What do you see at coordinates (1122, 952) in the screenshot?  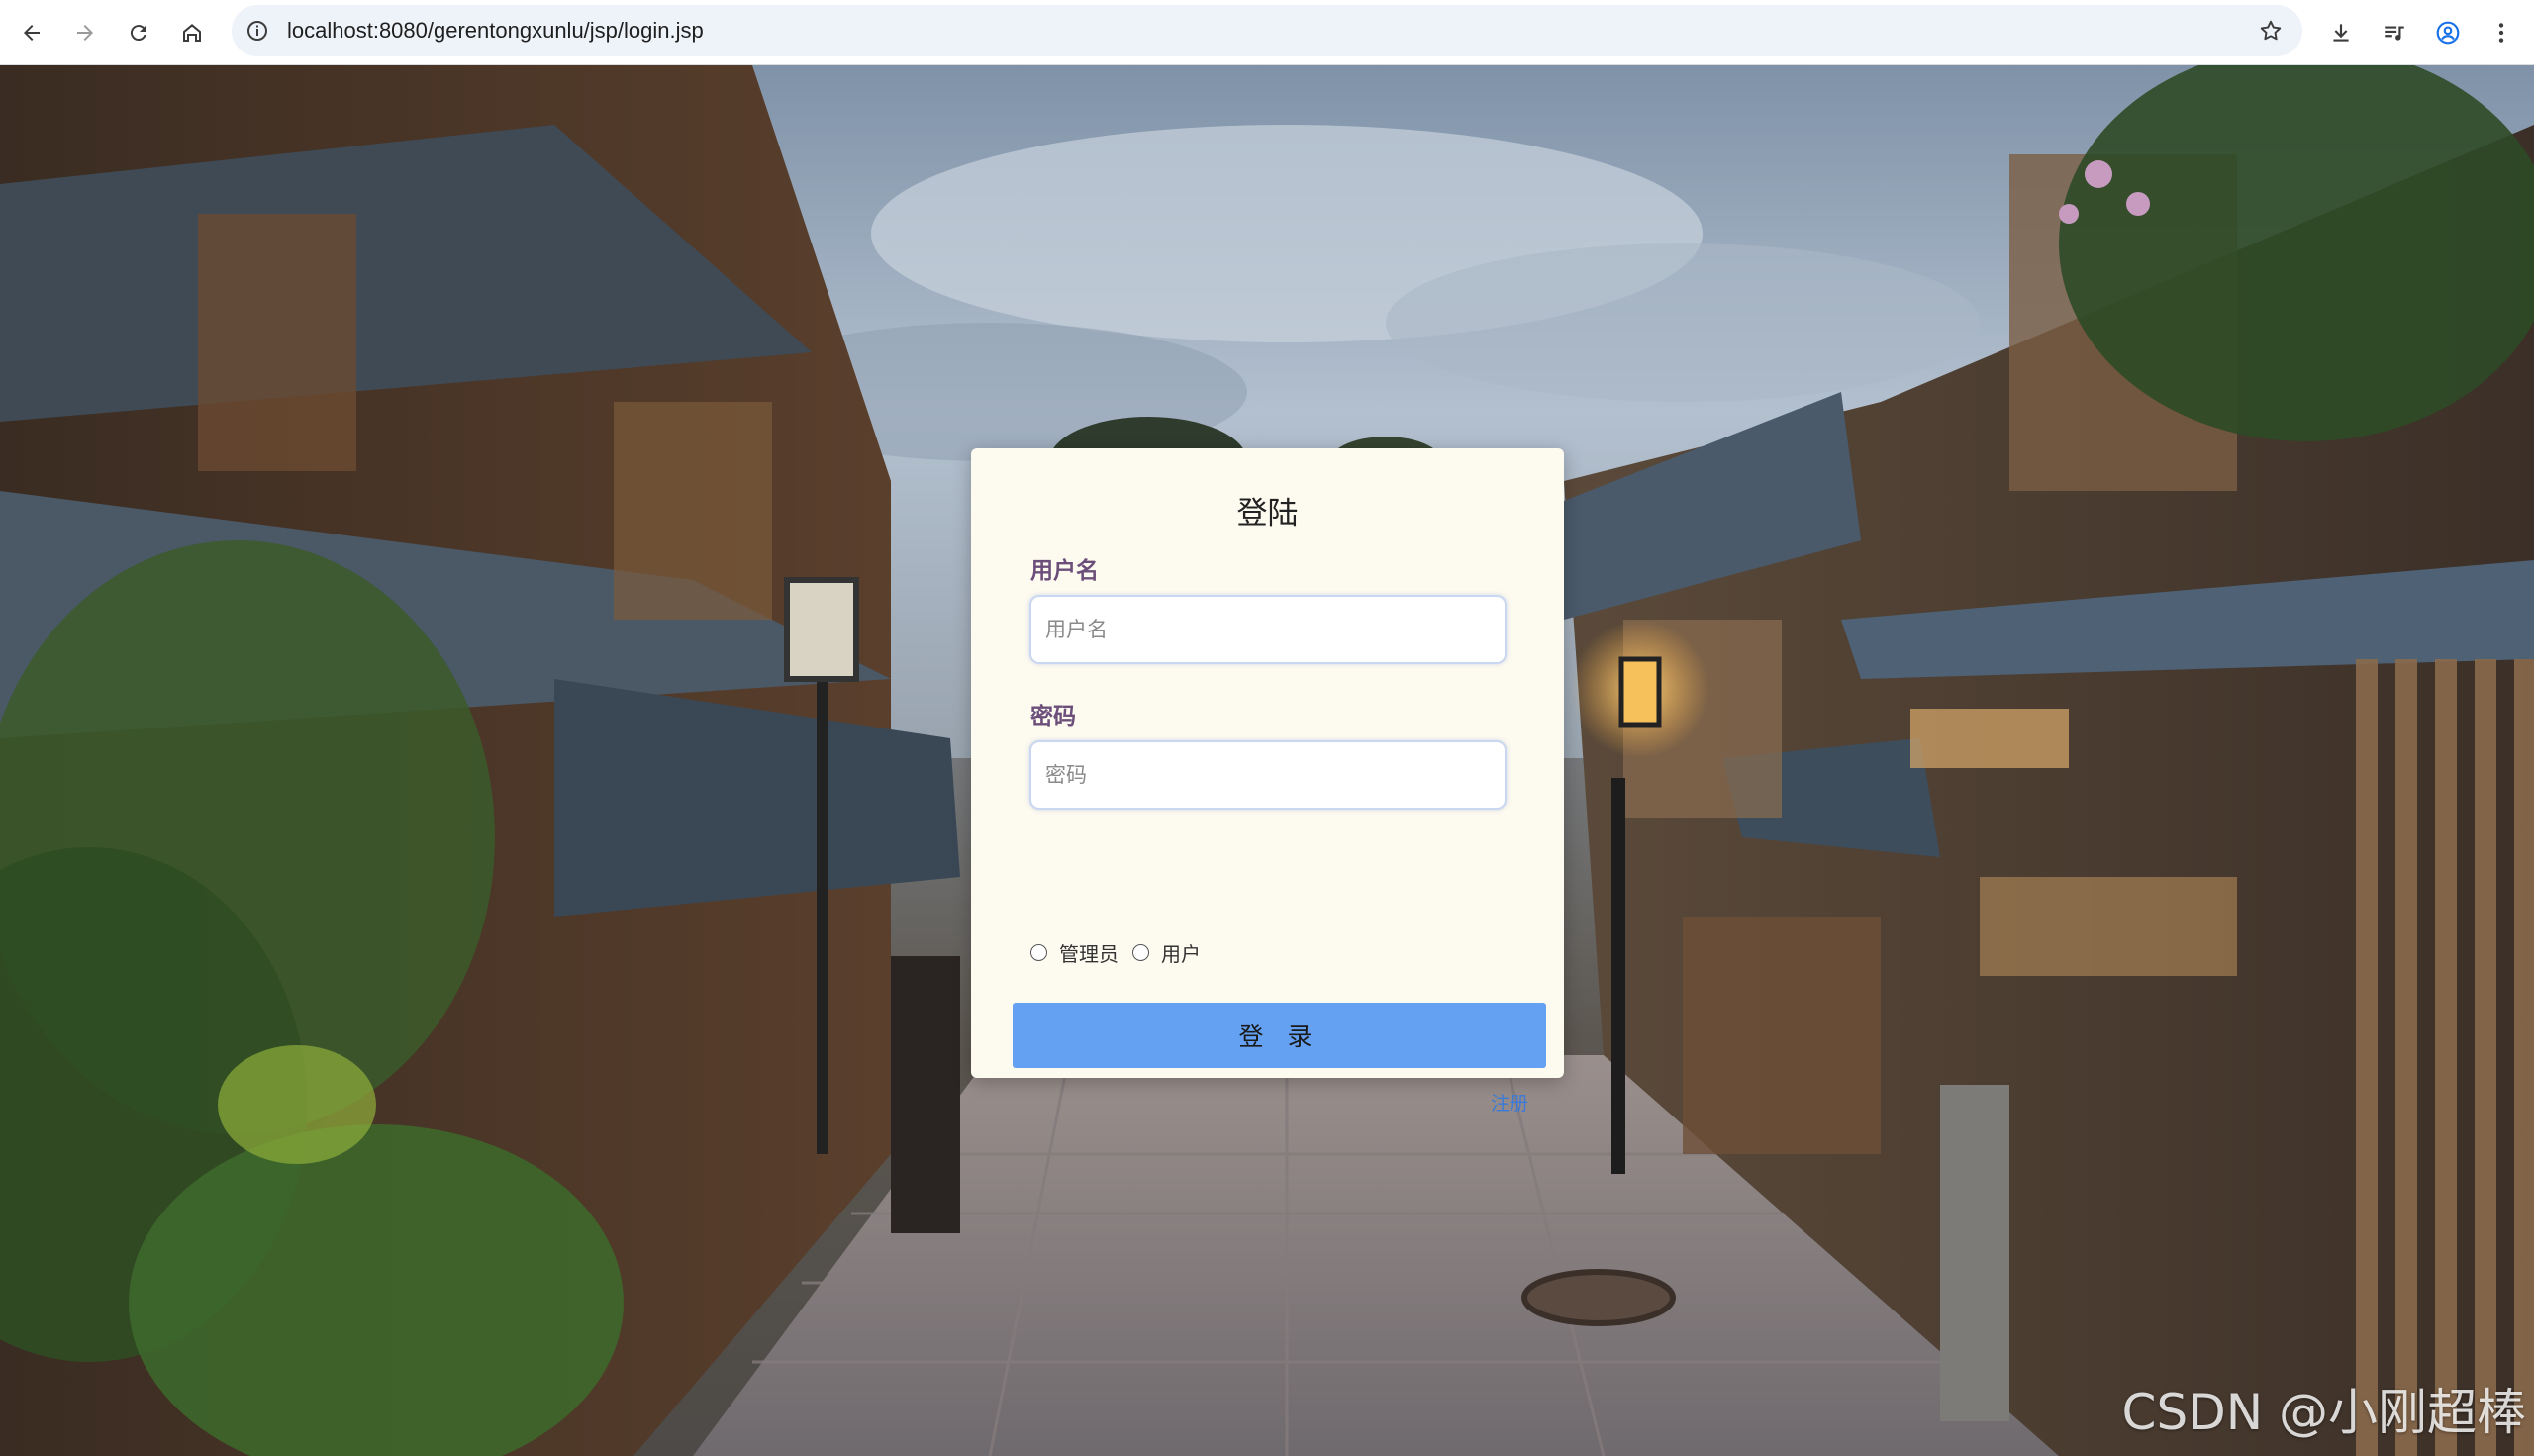 I see `role-selector: 管理员 用户` at bounding box center [1122, 952].